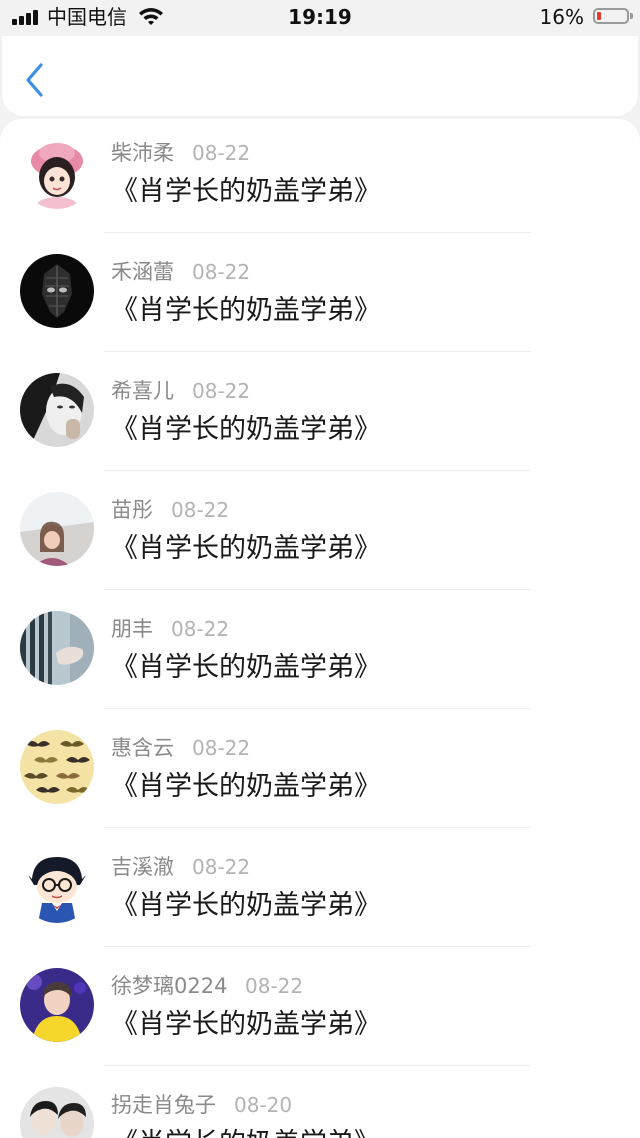 Image resolution: width=640 pixels, height=1138 pixels. What do you see at coordinates (142, 153) in the screenshot?
I see `user-name: 柴沛柔` at bounding box center [142, 153].